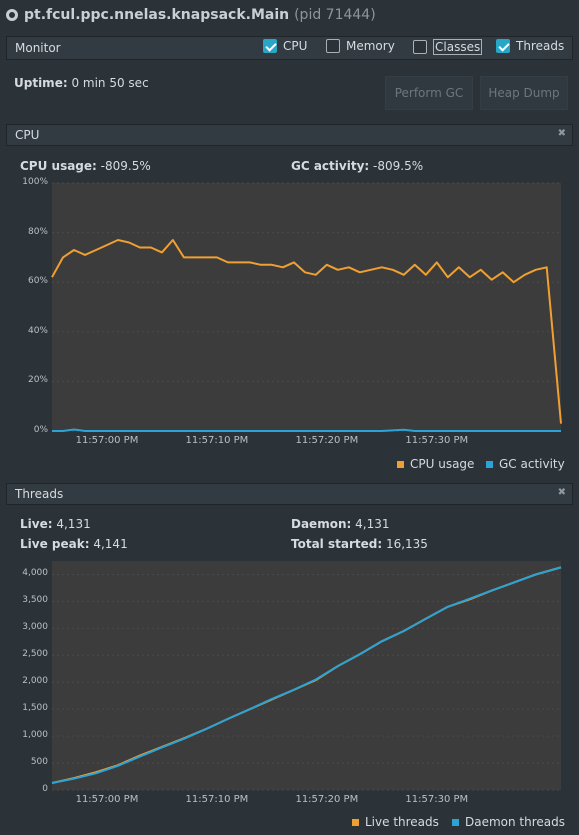 This screenshot has height=835, width=579. I want to click on threads-legend-daemon: Daemon threads, so click(508, 822).